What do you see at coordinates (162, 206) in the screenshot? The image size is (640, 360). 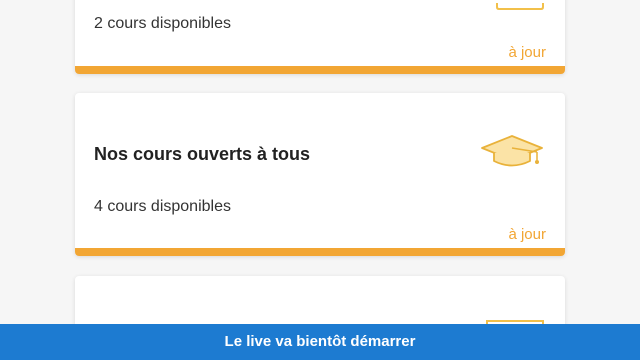 I see `card-course-count: 4 cours disponibles` at bounding box center [162, 206].